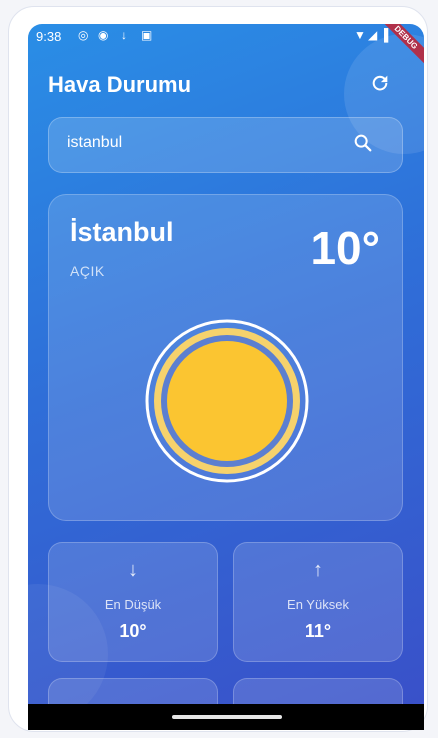 The height and width of the screenshot is (738, 438). What do you see at coordinates (147, 35) in the screenshot?
I see `app-icon: ▣` at bounding box center [147, 35].